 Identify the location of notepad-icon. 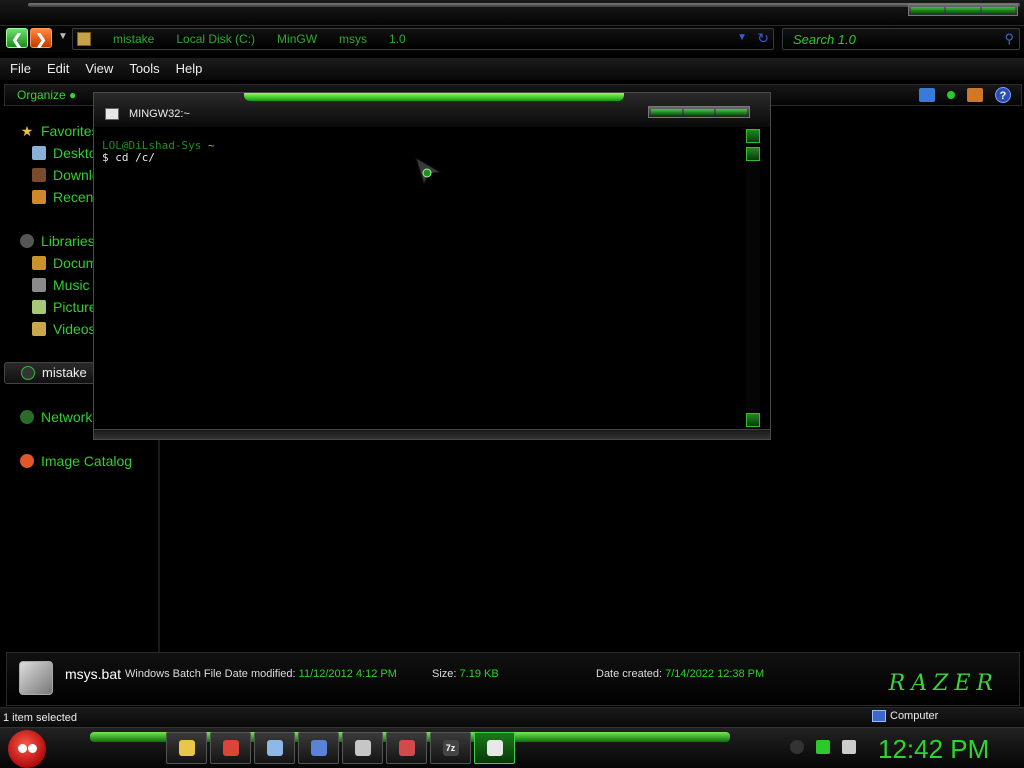
(274, 748).